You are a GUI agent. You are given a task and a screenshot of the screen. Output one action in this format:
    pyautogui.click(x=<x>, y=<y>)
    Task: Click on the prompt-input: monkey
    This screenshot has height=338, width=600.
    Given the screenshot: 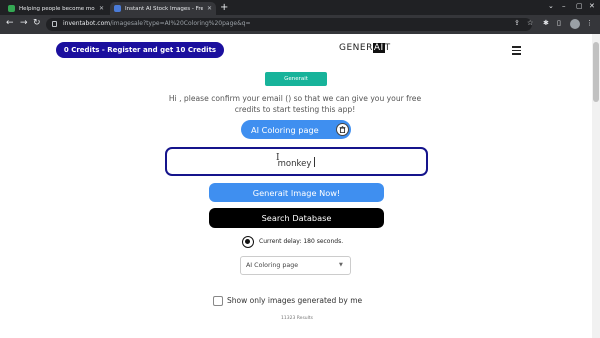 What is the action you would take?
    pyautogui.click(x=296, y=161)
    